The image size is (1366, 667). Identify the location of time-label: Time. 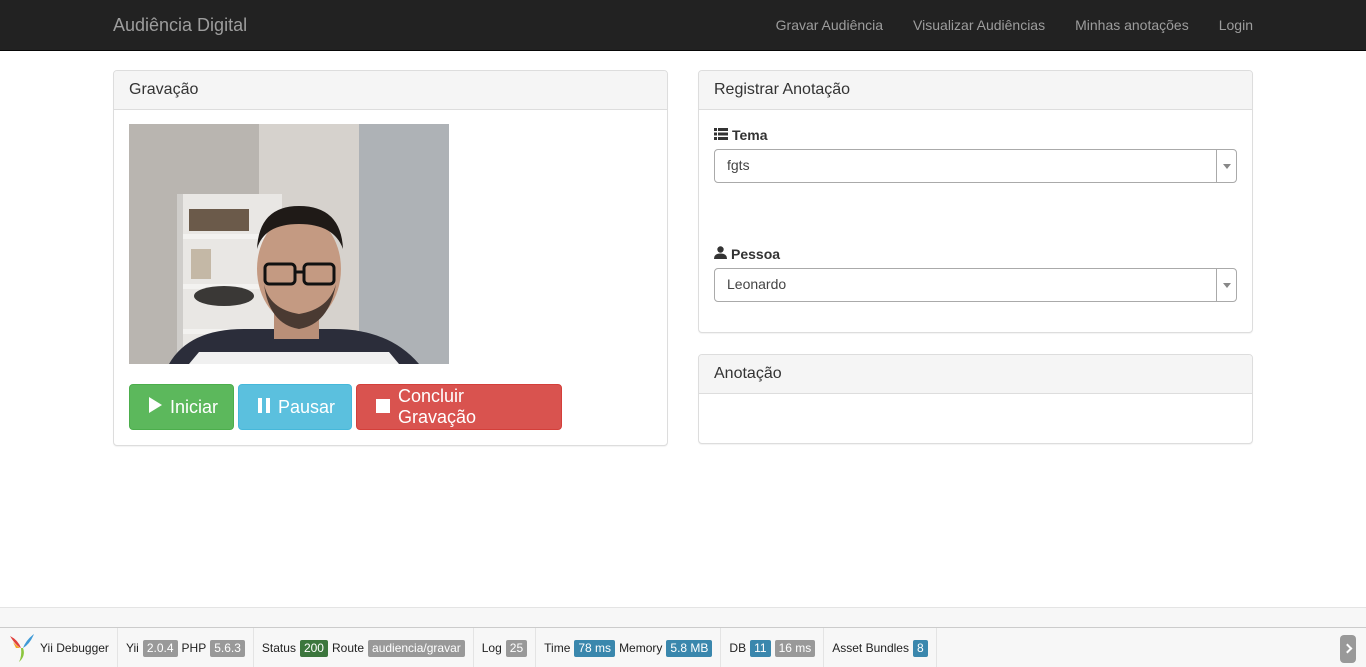
(557, 648).